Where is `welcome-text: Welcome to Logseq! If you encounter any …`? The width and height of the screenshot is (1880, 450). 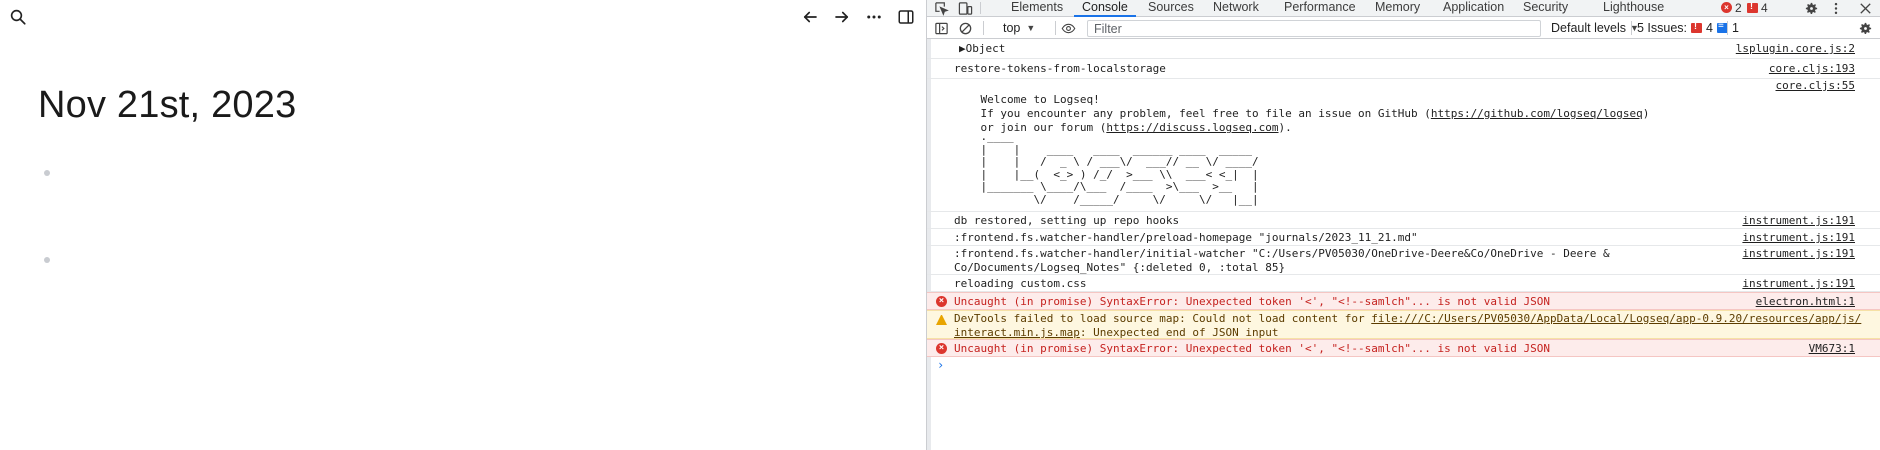
welcome-text: Welcome to Logseq! If you encounter any … is located at coordinates (1205, 106).